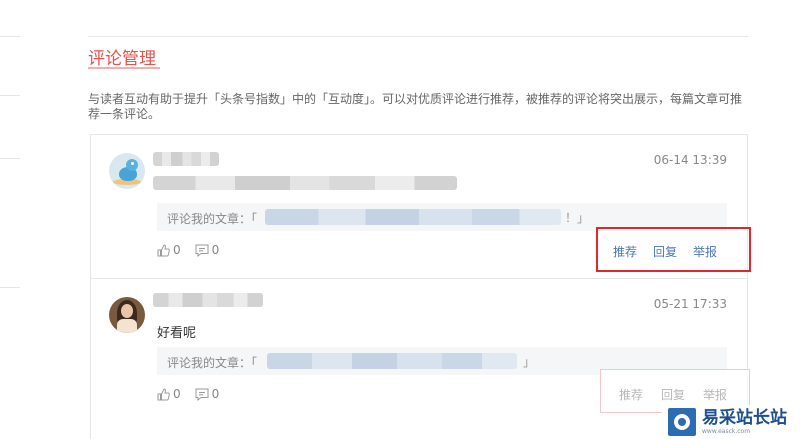  Describe the element at coordinates (418, 36) in the screenshot. I see `top-divider` at that location.